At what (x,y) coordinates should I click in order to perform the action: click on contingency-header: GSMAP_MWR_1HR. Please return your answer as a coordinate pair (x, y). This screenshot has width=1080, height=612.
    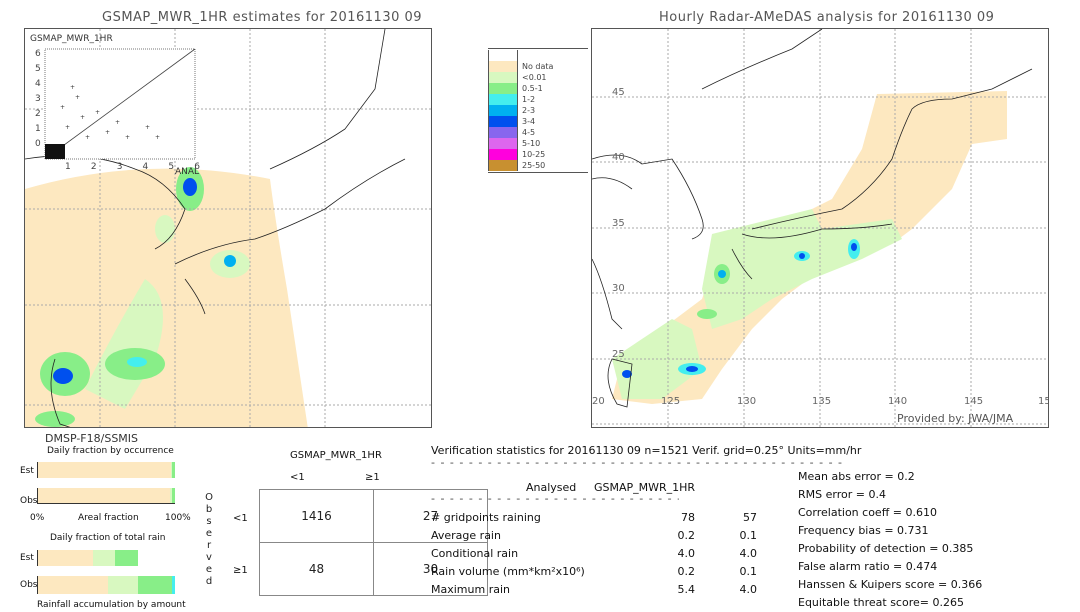
    Looking at the image, I should click on (336, 455).